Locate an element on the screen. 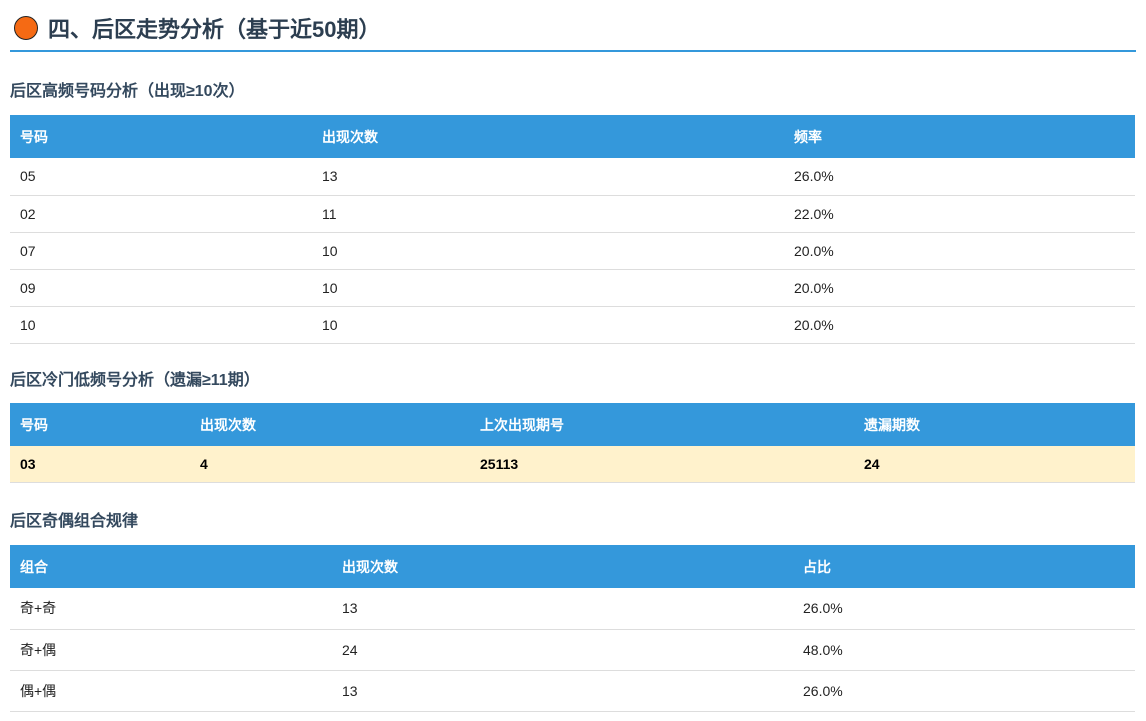  table-row: 03 4 25113 24 is located at coordinates (572, 464).